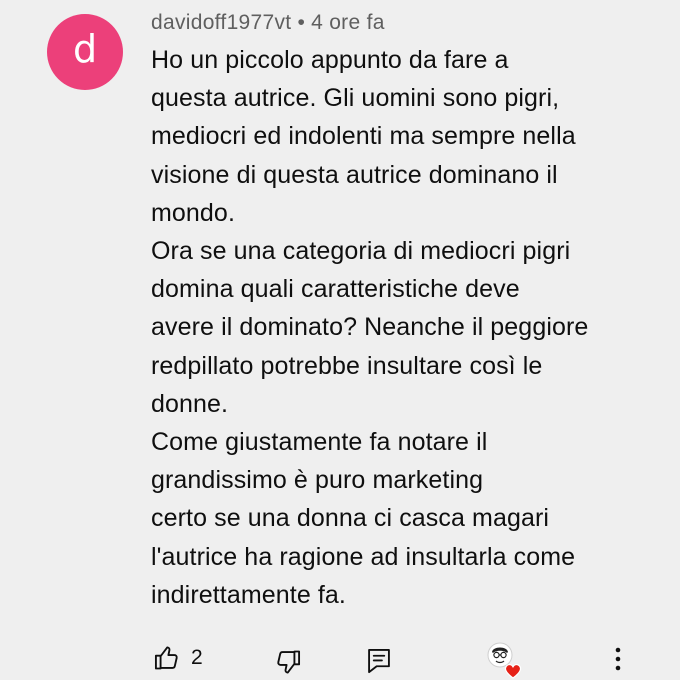 The image size is (680, 680). Describe the element at coordinates (340, 658) in the screenshot. I see `comment-actions: 2` at that location.